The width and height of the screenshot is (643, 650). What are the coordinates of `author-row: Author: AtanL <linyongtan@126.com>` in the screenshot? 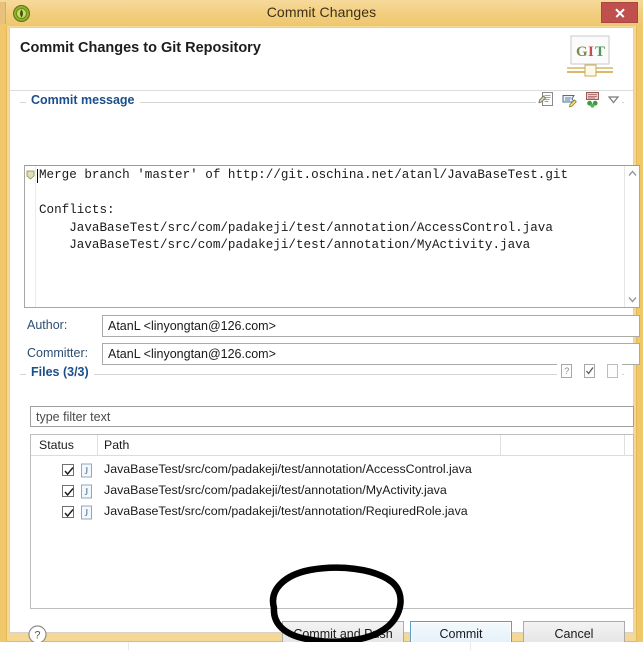 It's located at (332, 326).